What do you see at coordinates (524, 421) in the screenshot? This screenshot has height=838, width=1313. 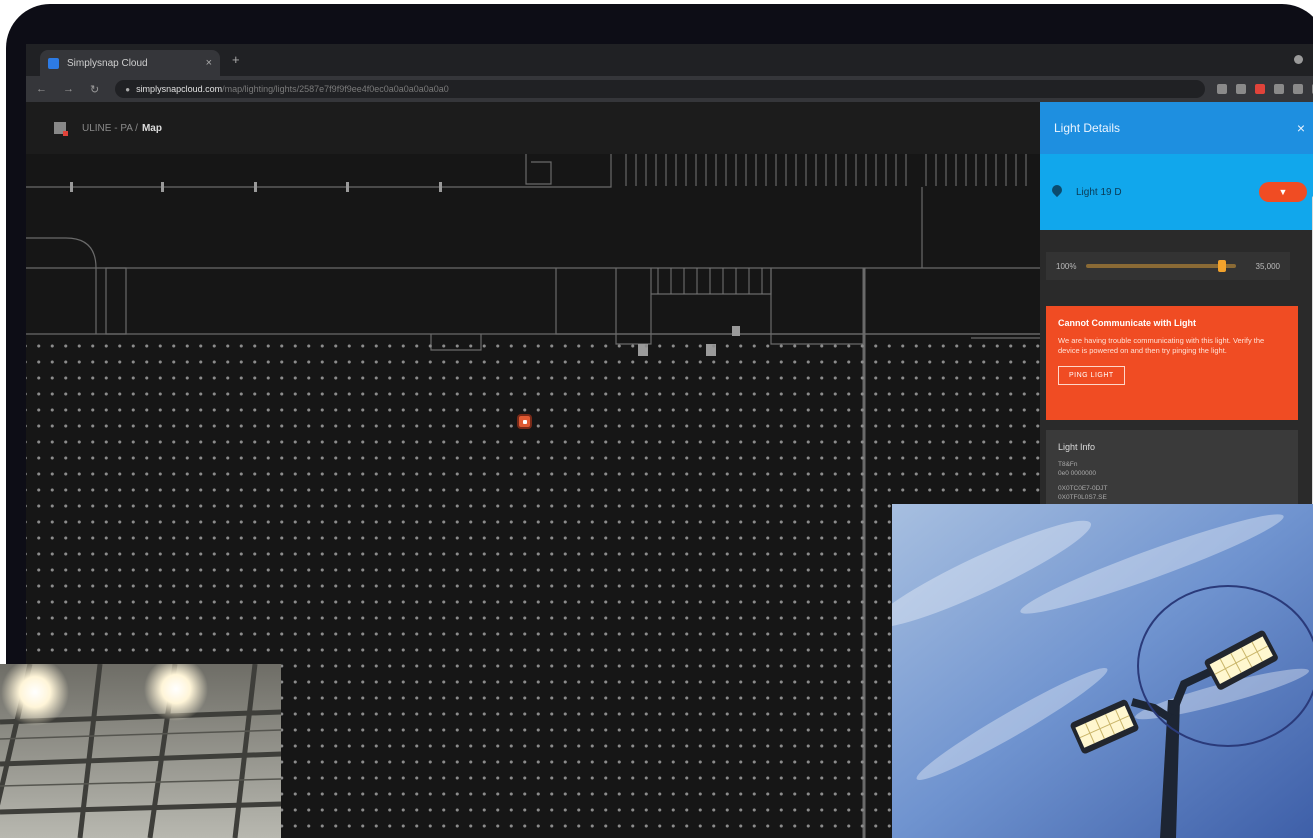 I see `selected-light-marker` at bounding box center [524, 421].